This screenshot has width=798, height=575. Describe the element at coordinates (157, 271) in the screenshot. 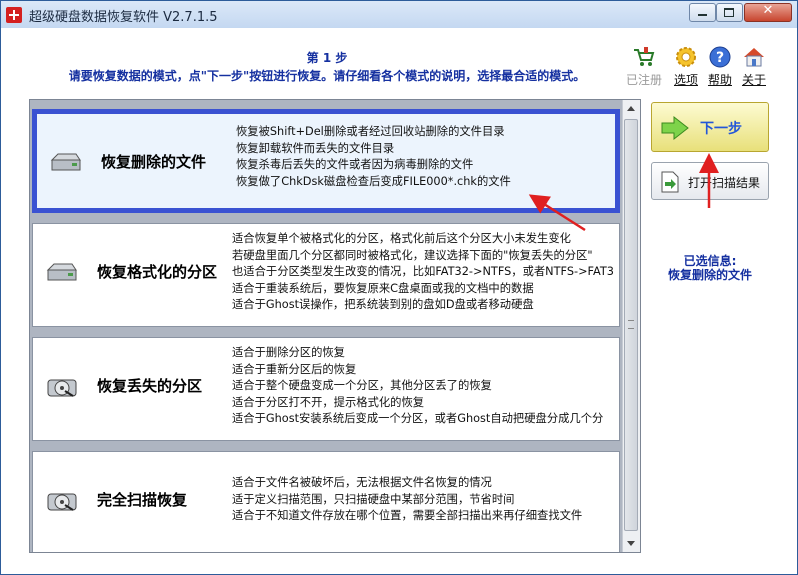

I see `mode-title: 恢复格式化的分区` at that location.